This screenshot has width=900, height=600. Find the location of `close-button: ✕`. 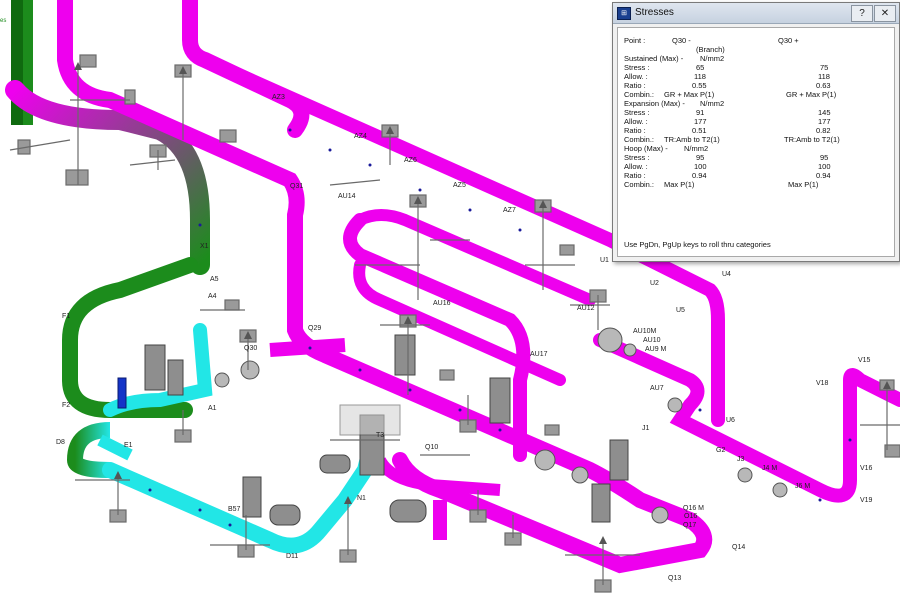

close-button: ✕ is located at coordinates (885, 13).